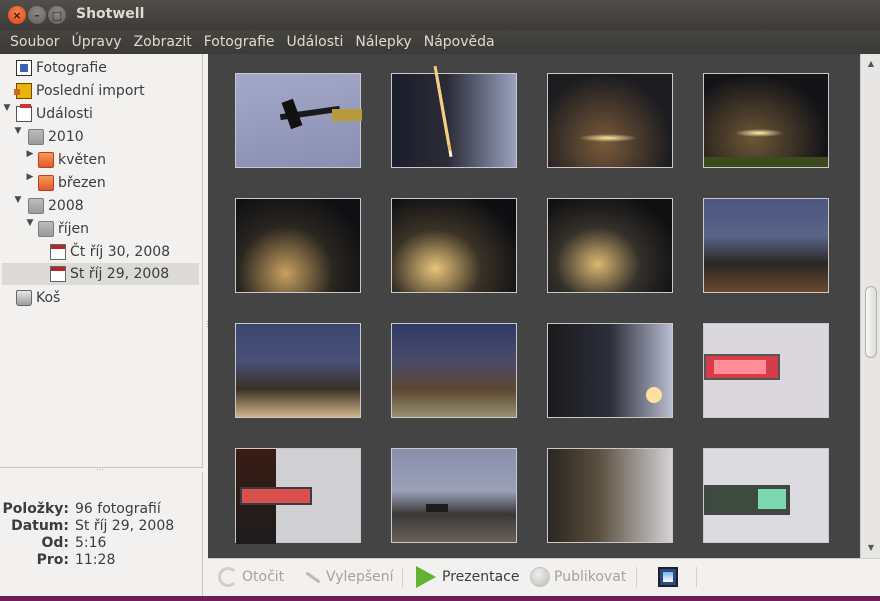 The image size is (880, 601). Describe the element at coordinates (315, 42) in the screenshot. I see `menu-events: Události` at that location.